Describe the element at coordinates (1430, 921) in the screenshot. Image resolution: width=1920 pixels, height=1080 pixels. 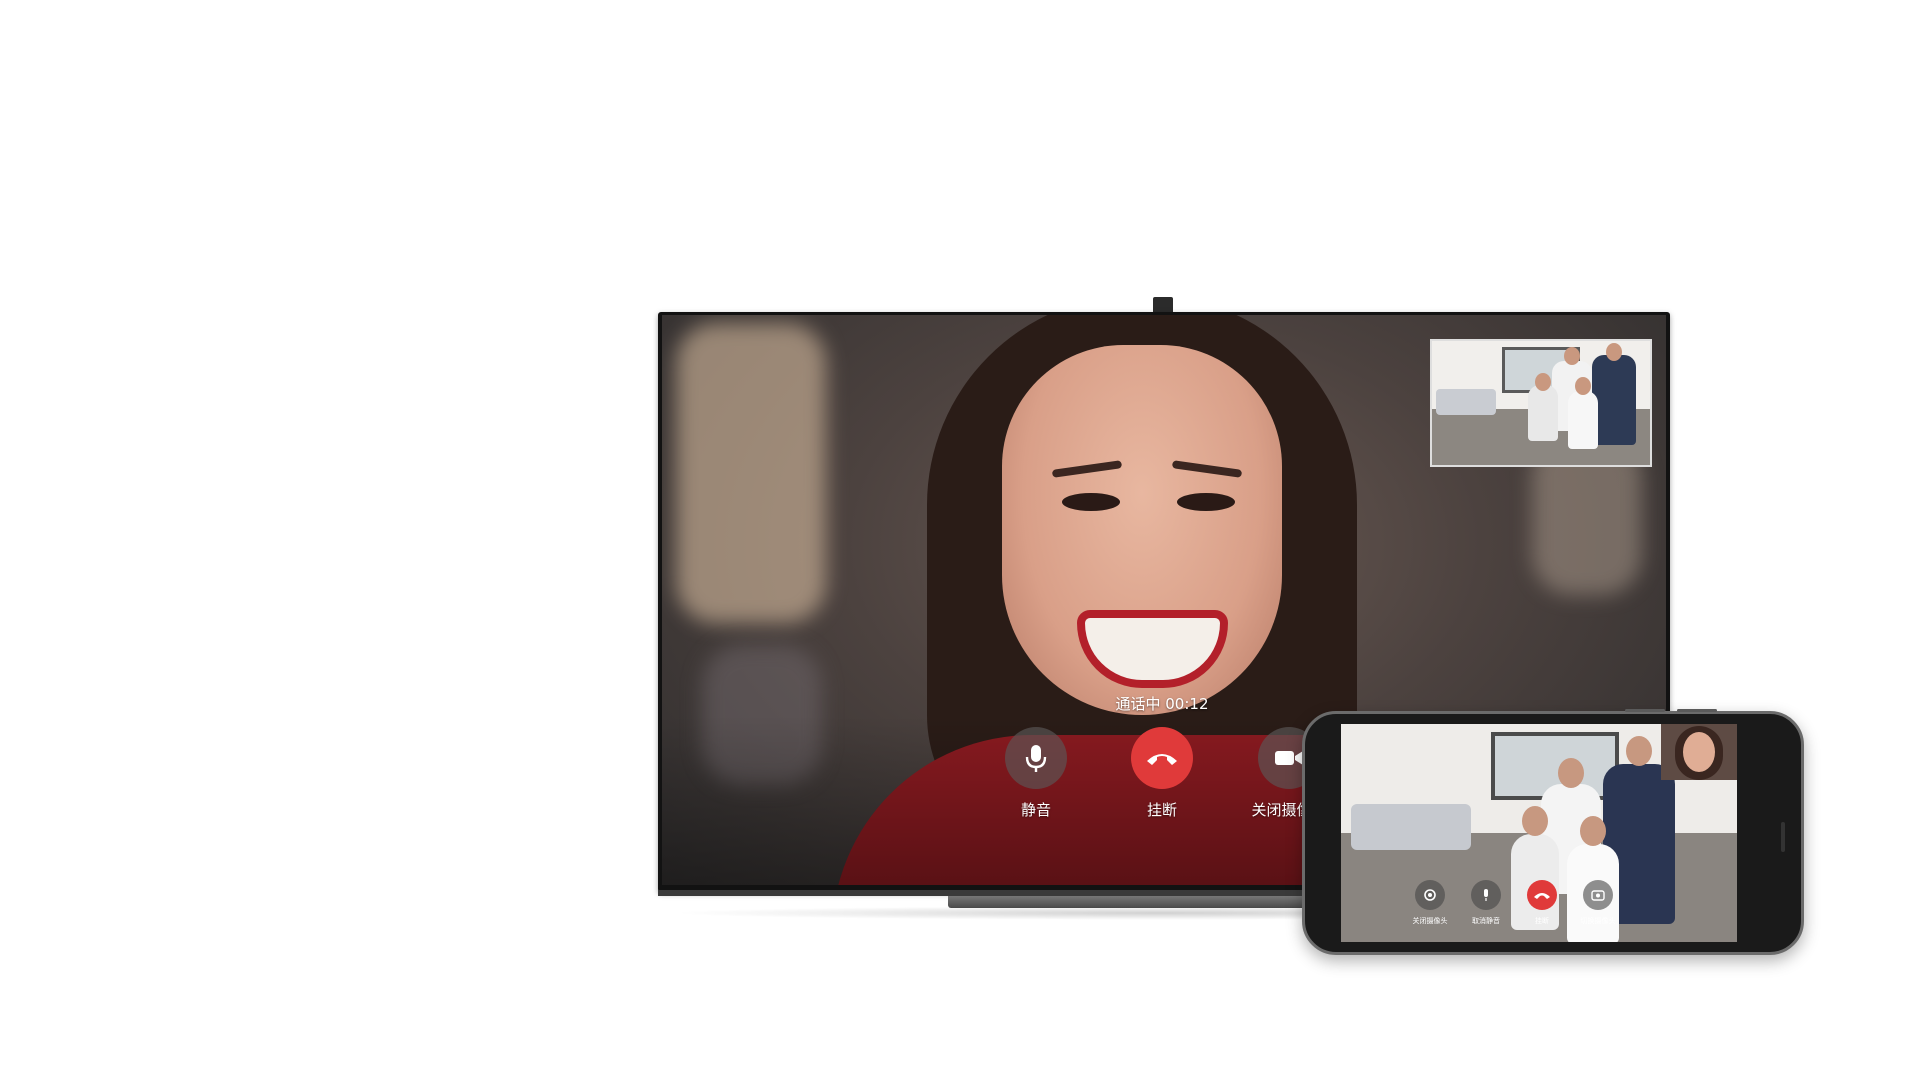
I see `phone-camera-off-label: 关闭摄像头` at that location.